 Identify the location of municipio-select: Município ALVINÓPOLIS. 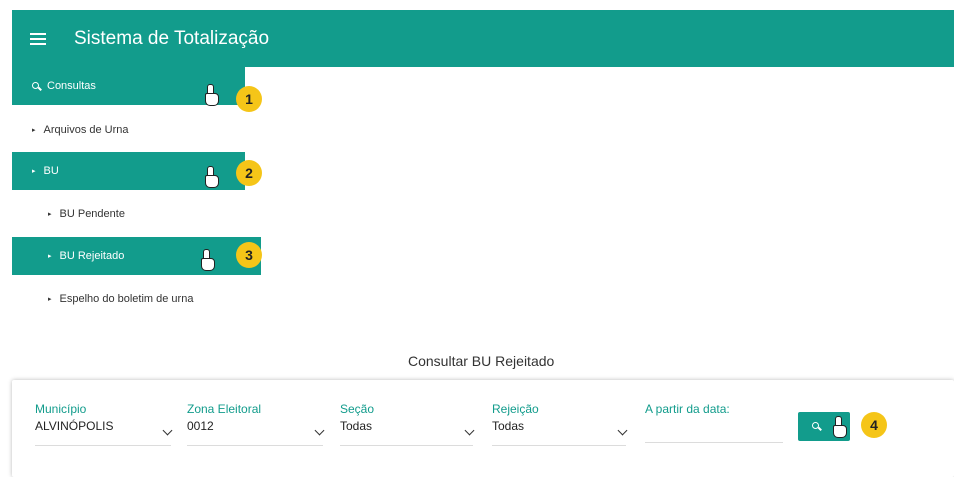
(104, 424).